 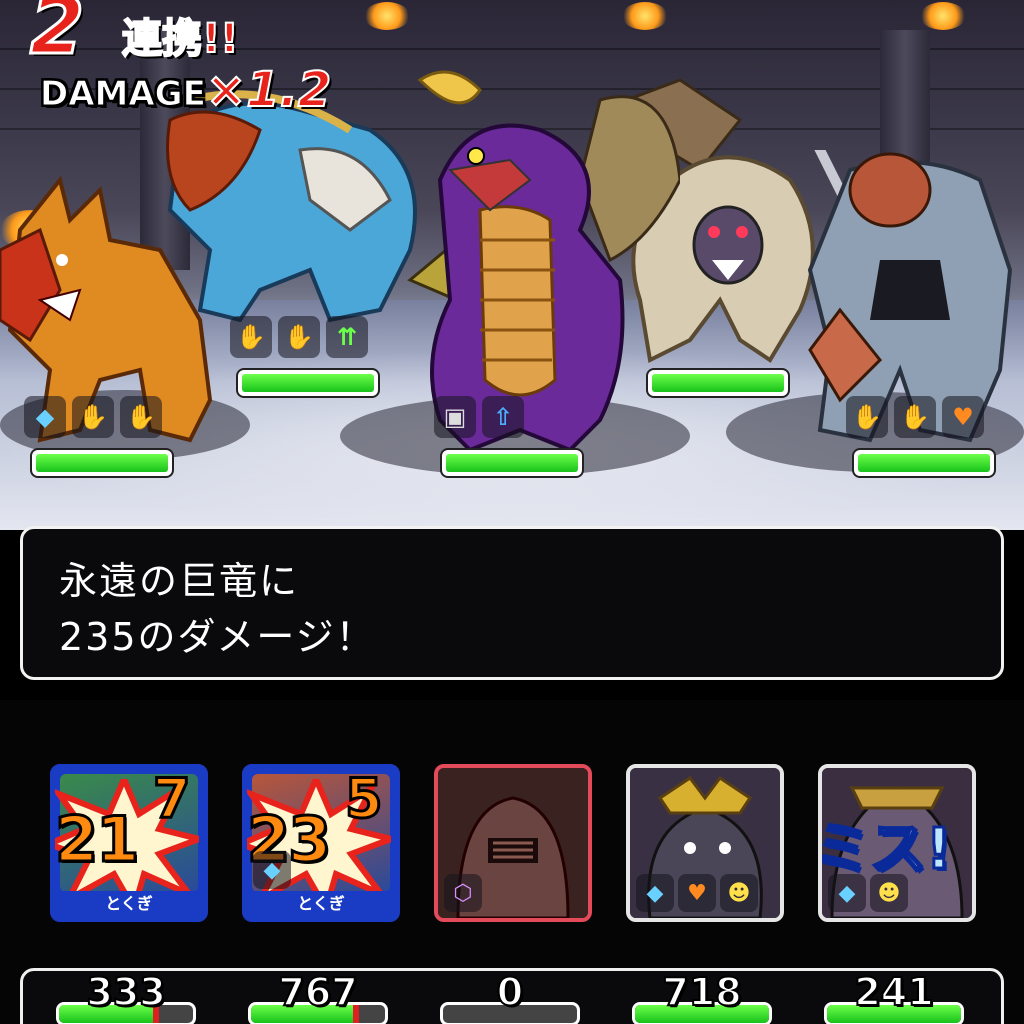 I want to click on damage-number: 21, so click(x=98, y=840).